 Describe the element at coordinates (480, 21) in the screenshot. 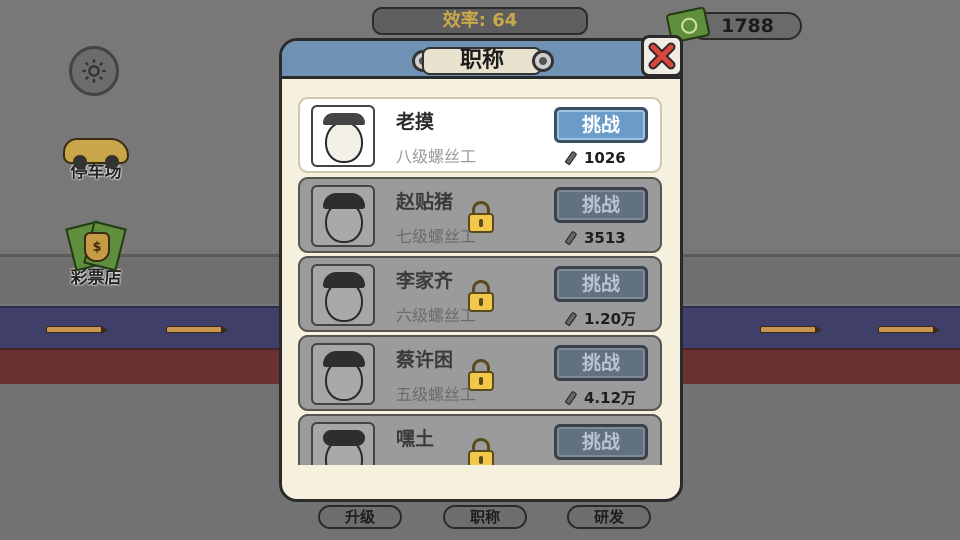

I see `efficiency-display: 效率: 64` at that location.